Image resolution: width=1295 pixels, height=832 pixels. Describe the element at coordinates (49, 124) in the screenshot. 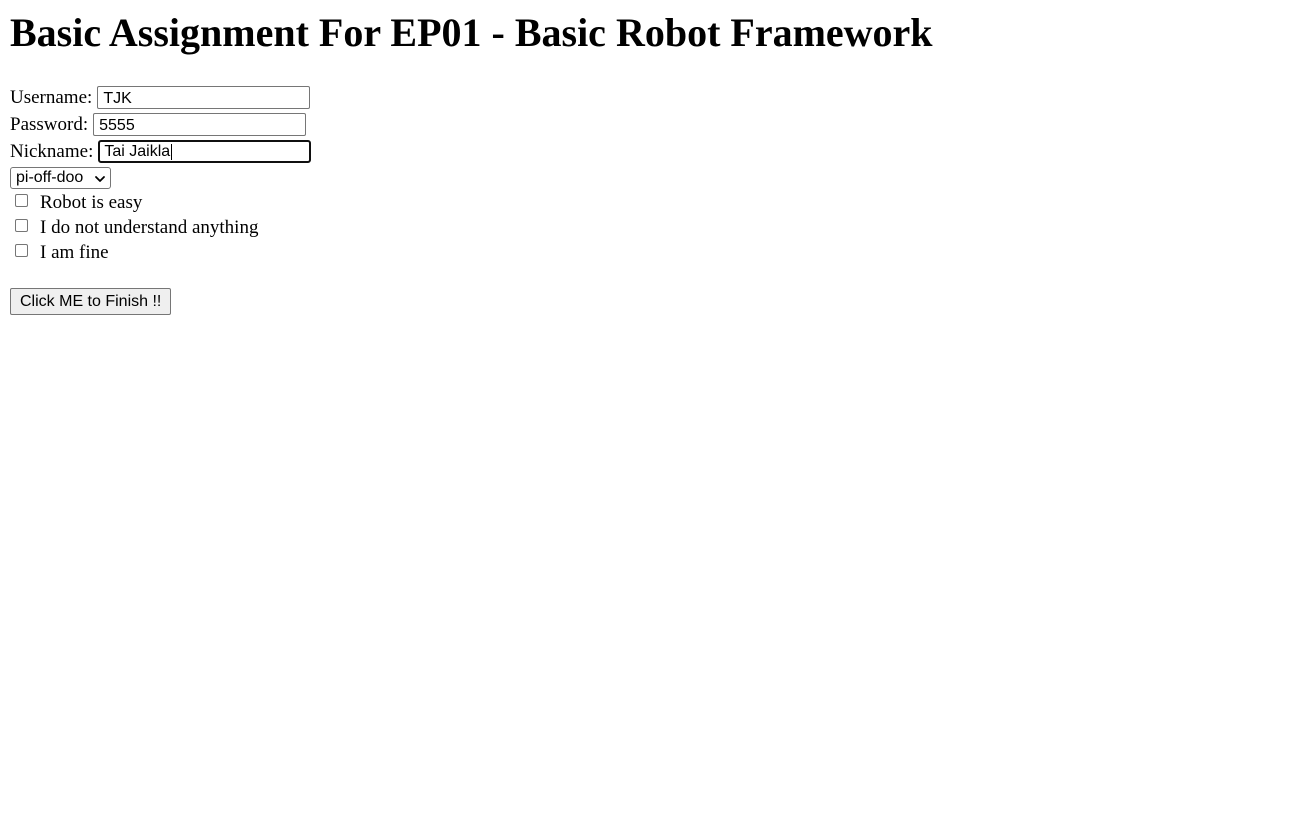

I see `password-label: Password:` at that location.